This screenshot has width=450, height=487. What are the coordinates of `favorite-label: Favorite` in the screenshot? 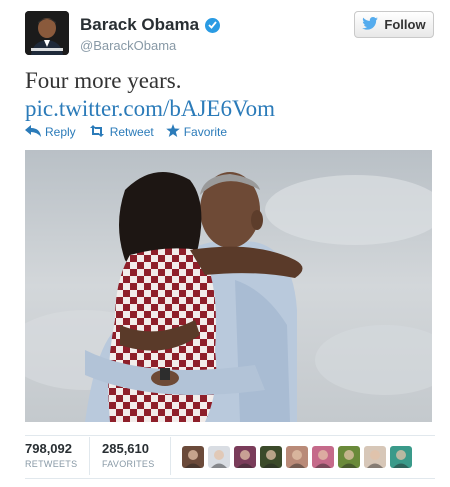 It's located at (205, 132).